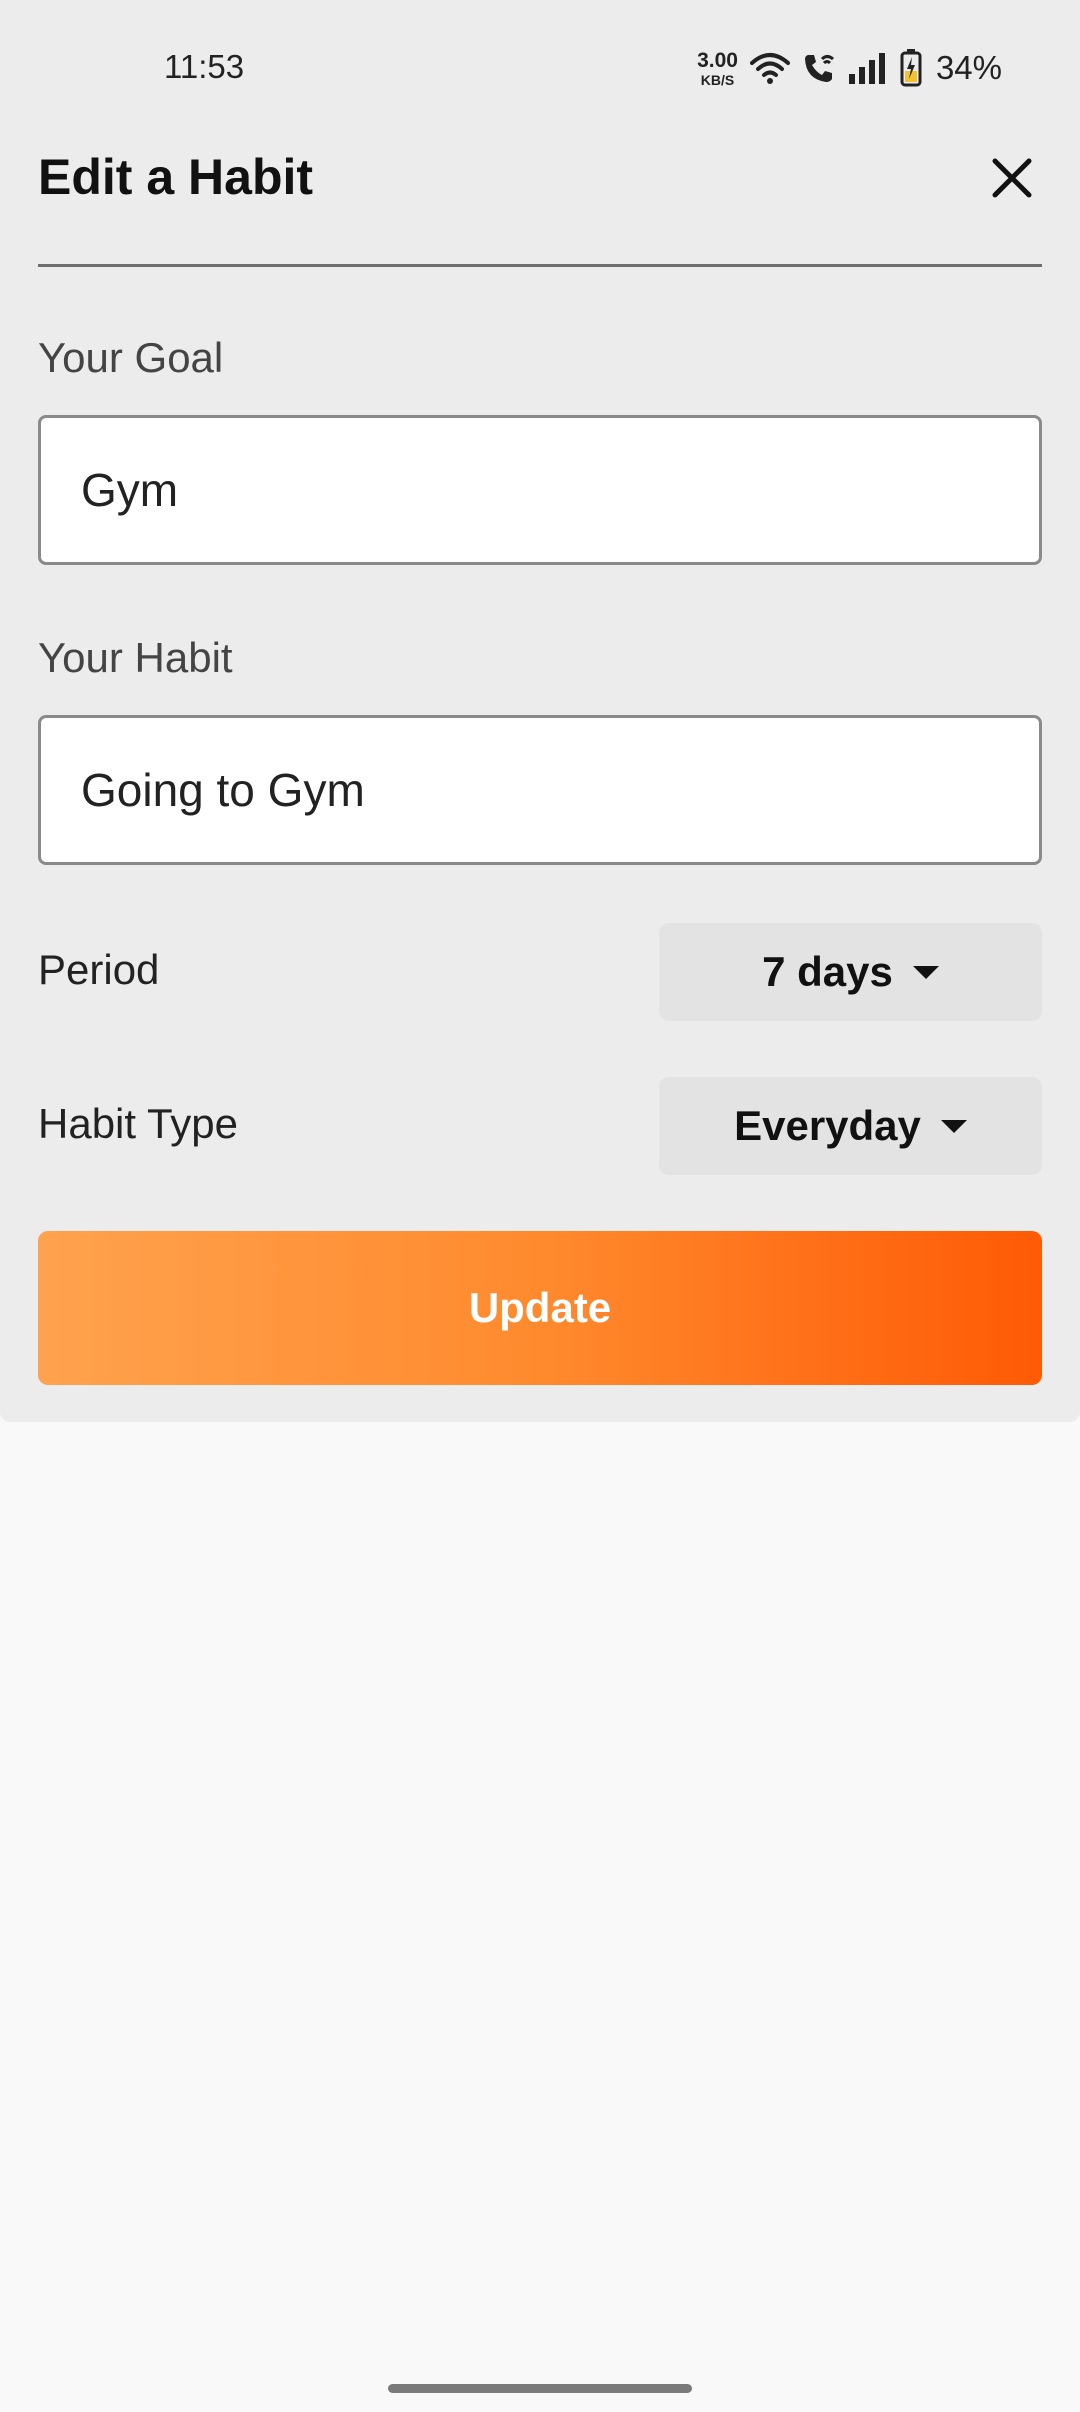 This screenshot has width=1080, height=2412. What do you see at coordinates (866, 68) in the screenshot?
I see `signal-icon` at bounding box center [866, 68].